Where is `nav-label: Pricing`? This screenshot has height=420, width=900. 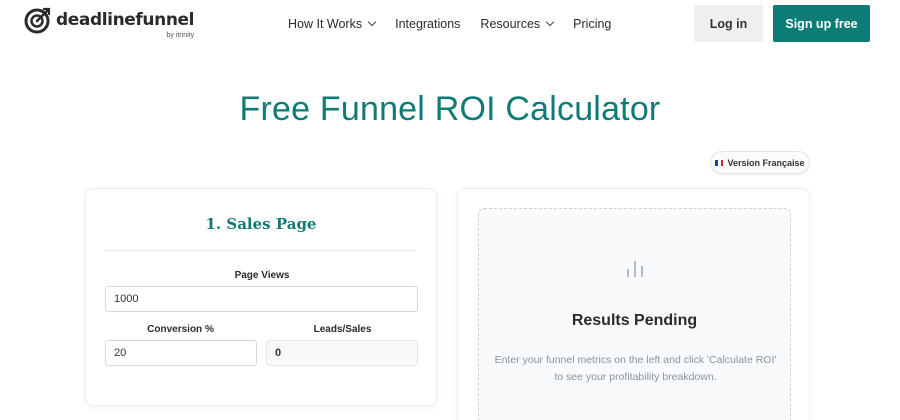
nav-label: Pricing is located at coordinates (592, 24).